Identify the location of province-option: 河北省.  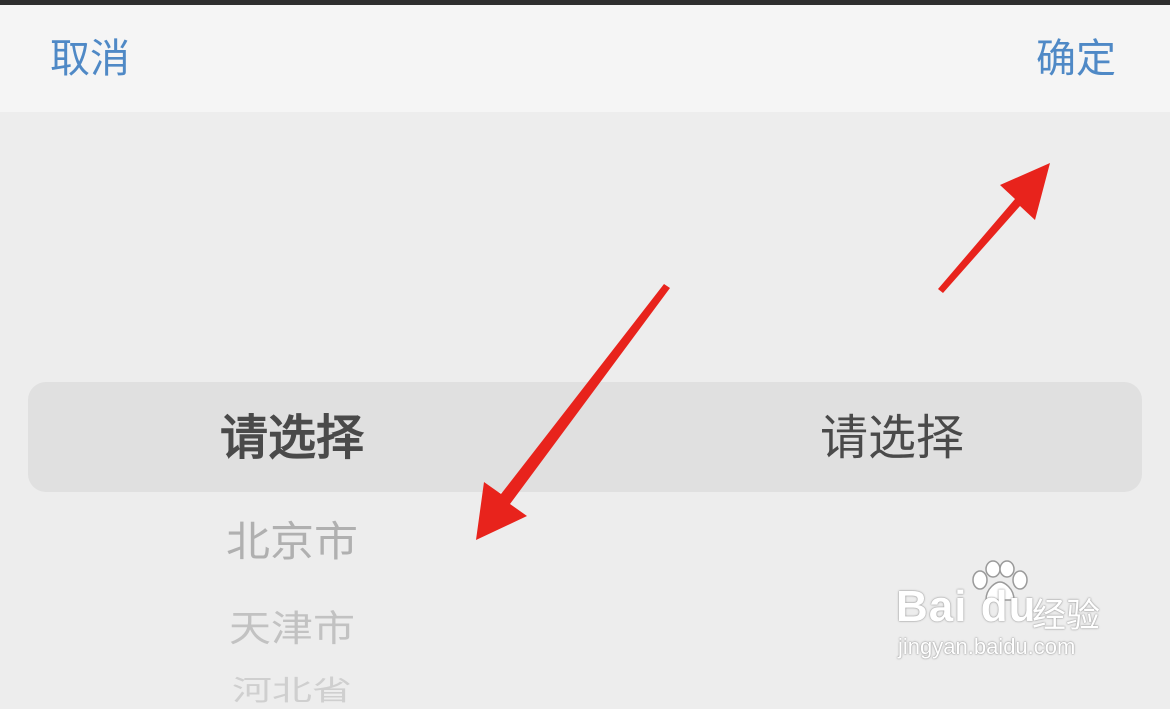
(292, 691).